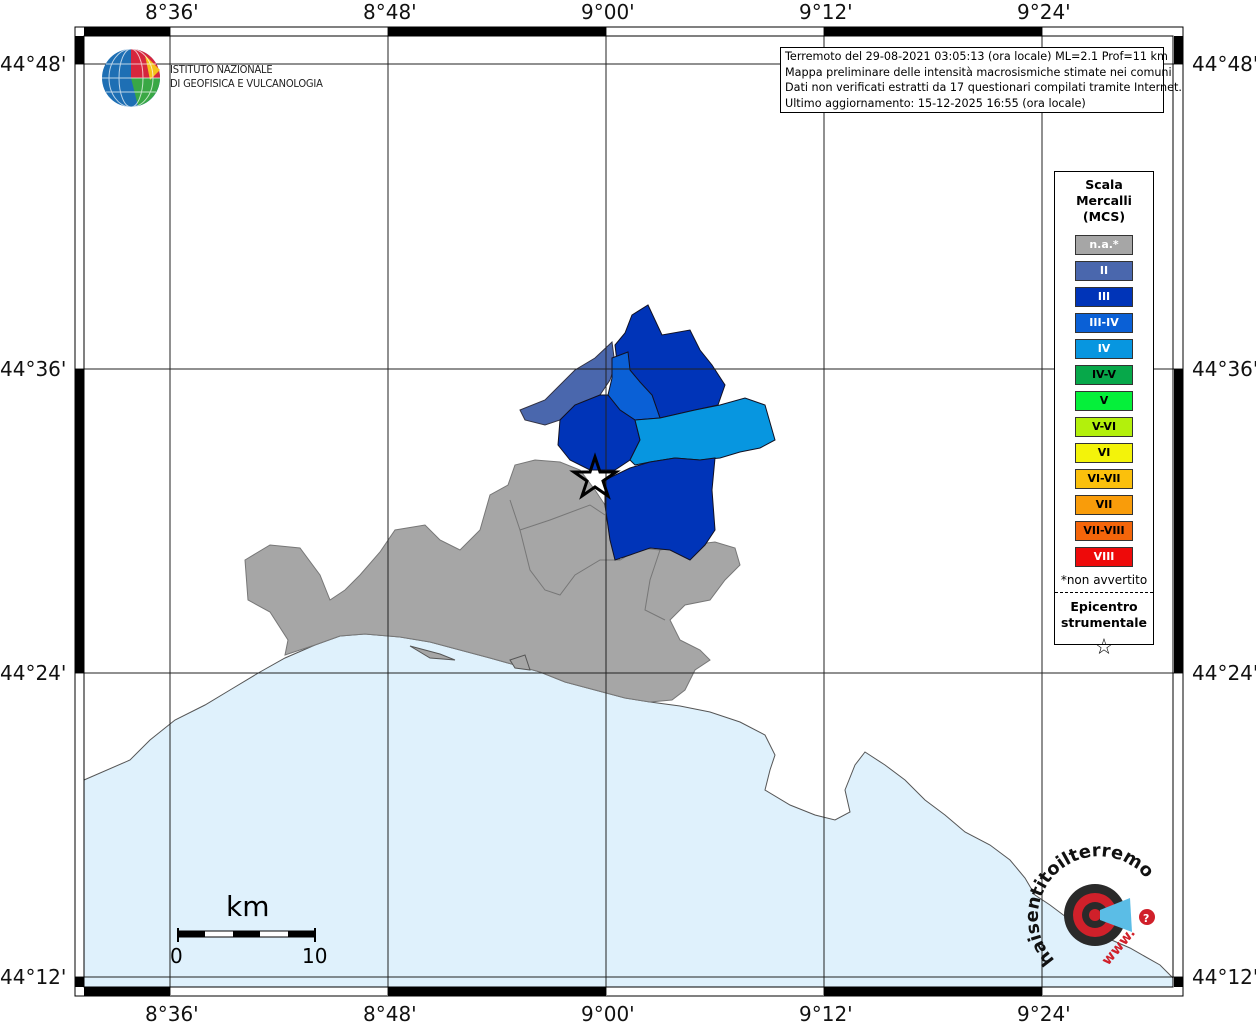 The image size is (1256, 1029). Describe the element at coordinates (1104, 557) in the screenshot. I see `legend-swatch: VIII` at that location.